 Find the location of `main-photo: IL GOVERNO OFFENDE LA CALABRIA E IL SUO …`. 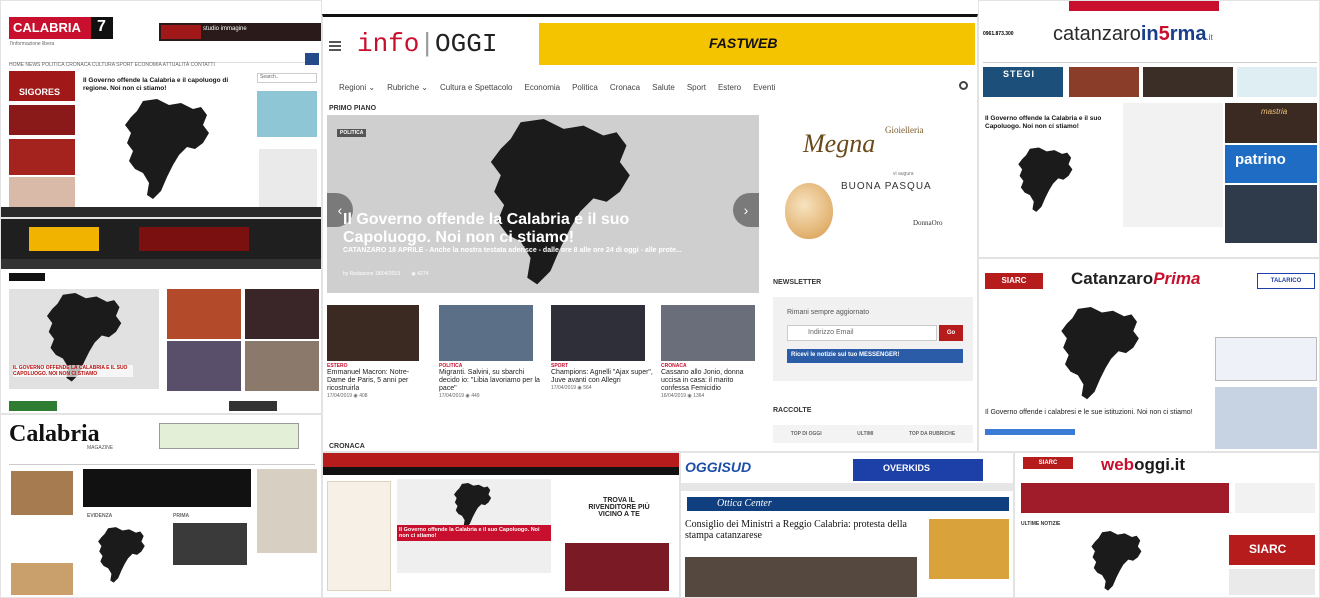

main-photo: IL GOVERNO OFFENDE LA CALABRIA E IL SUO … is located at coordinates (84, 339).